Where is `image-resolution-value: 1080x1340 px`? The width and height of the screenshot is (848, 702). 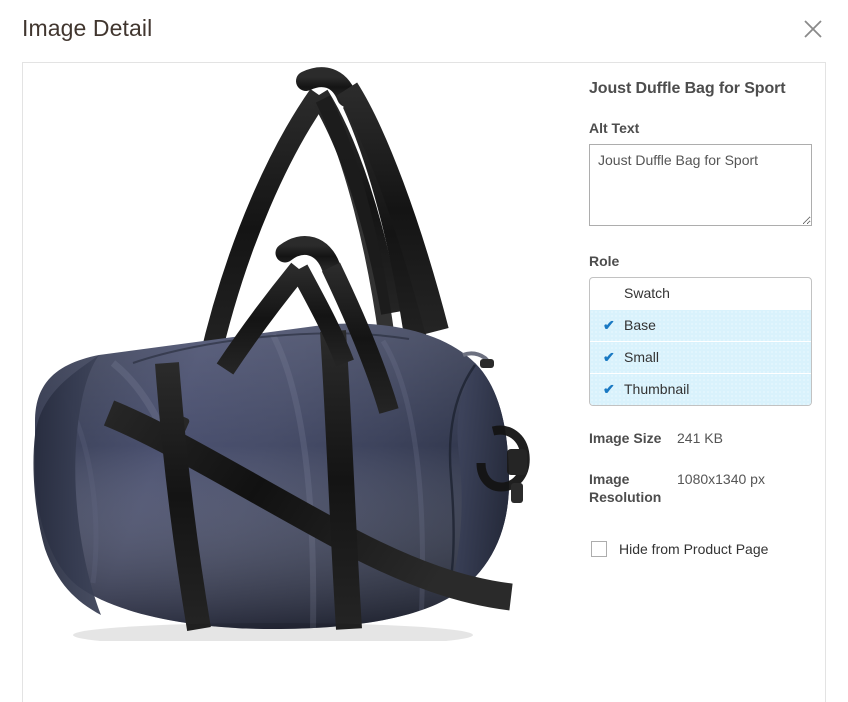 image-resolution-value: 1080x1340 px is located at coordinates (721, 479).